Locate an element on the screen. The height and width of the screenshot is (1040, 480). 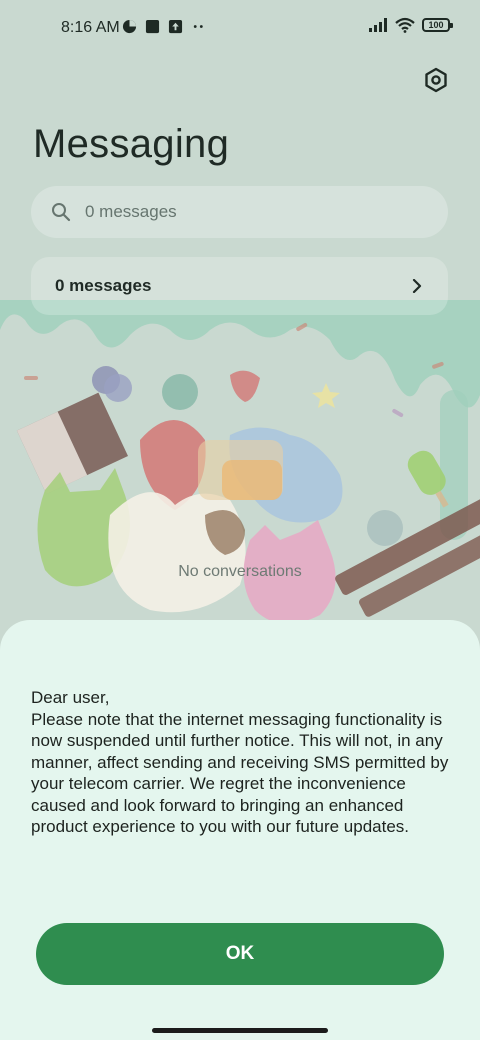
messages-summary-label: 0 messages is located at coordinates (103, 285).